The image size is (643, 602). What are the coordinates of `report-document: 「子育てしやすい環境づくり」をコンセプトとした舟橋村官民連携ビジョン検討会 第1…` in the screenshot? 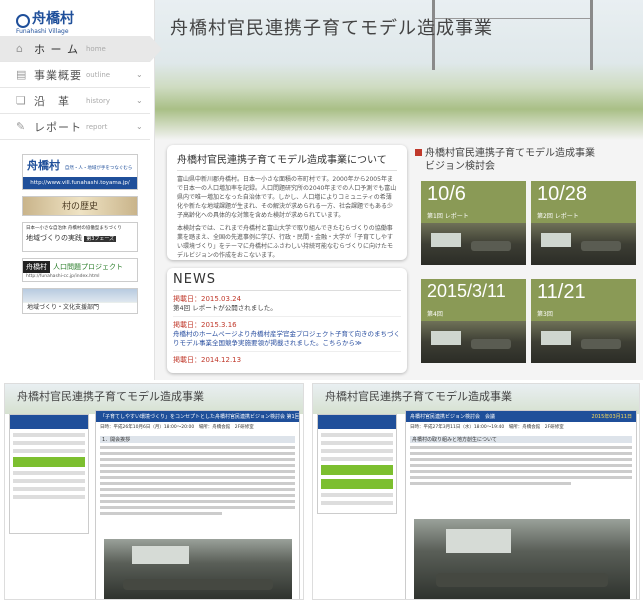 It's located at (197, 504).